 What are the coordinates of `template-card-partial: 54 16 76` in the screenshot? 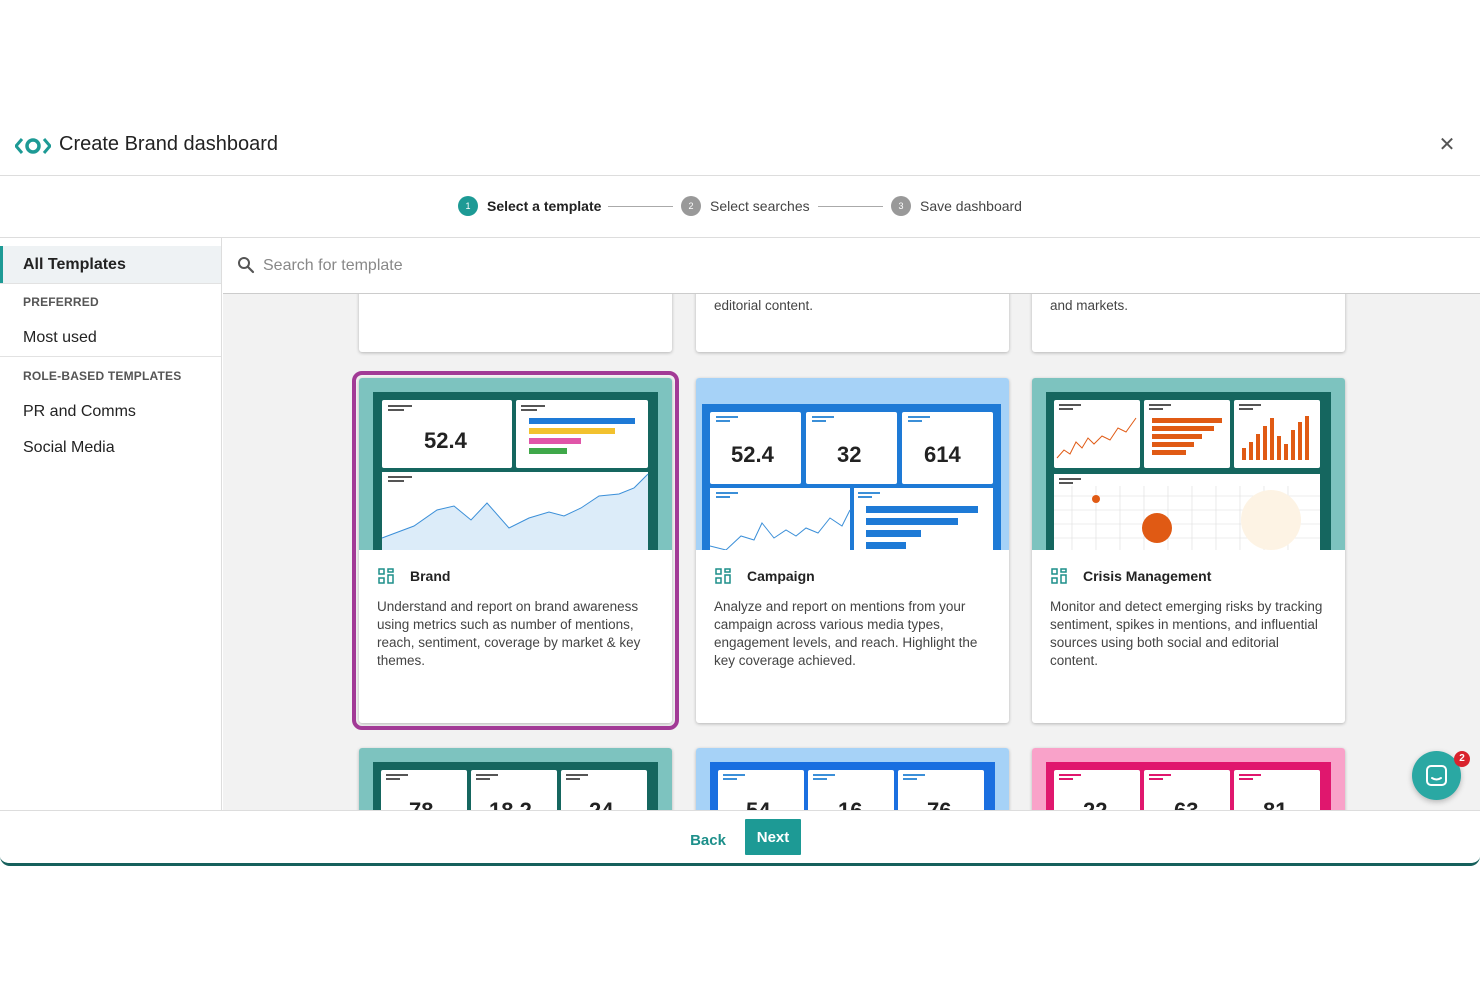 It's located at (852, 779).